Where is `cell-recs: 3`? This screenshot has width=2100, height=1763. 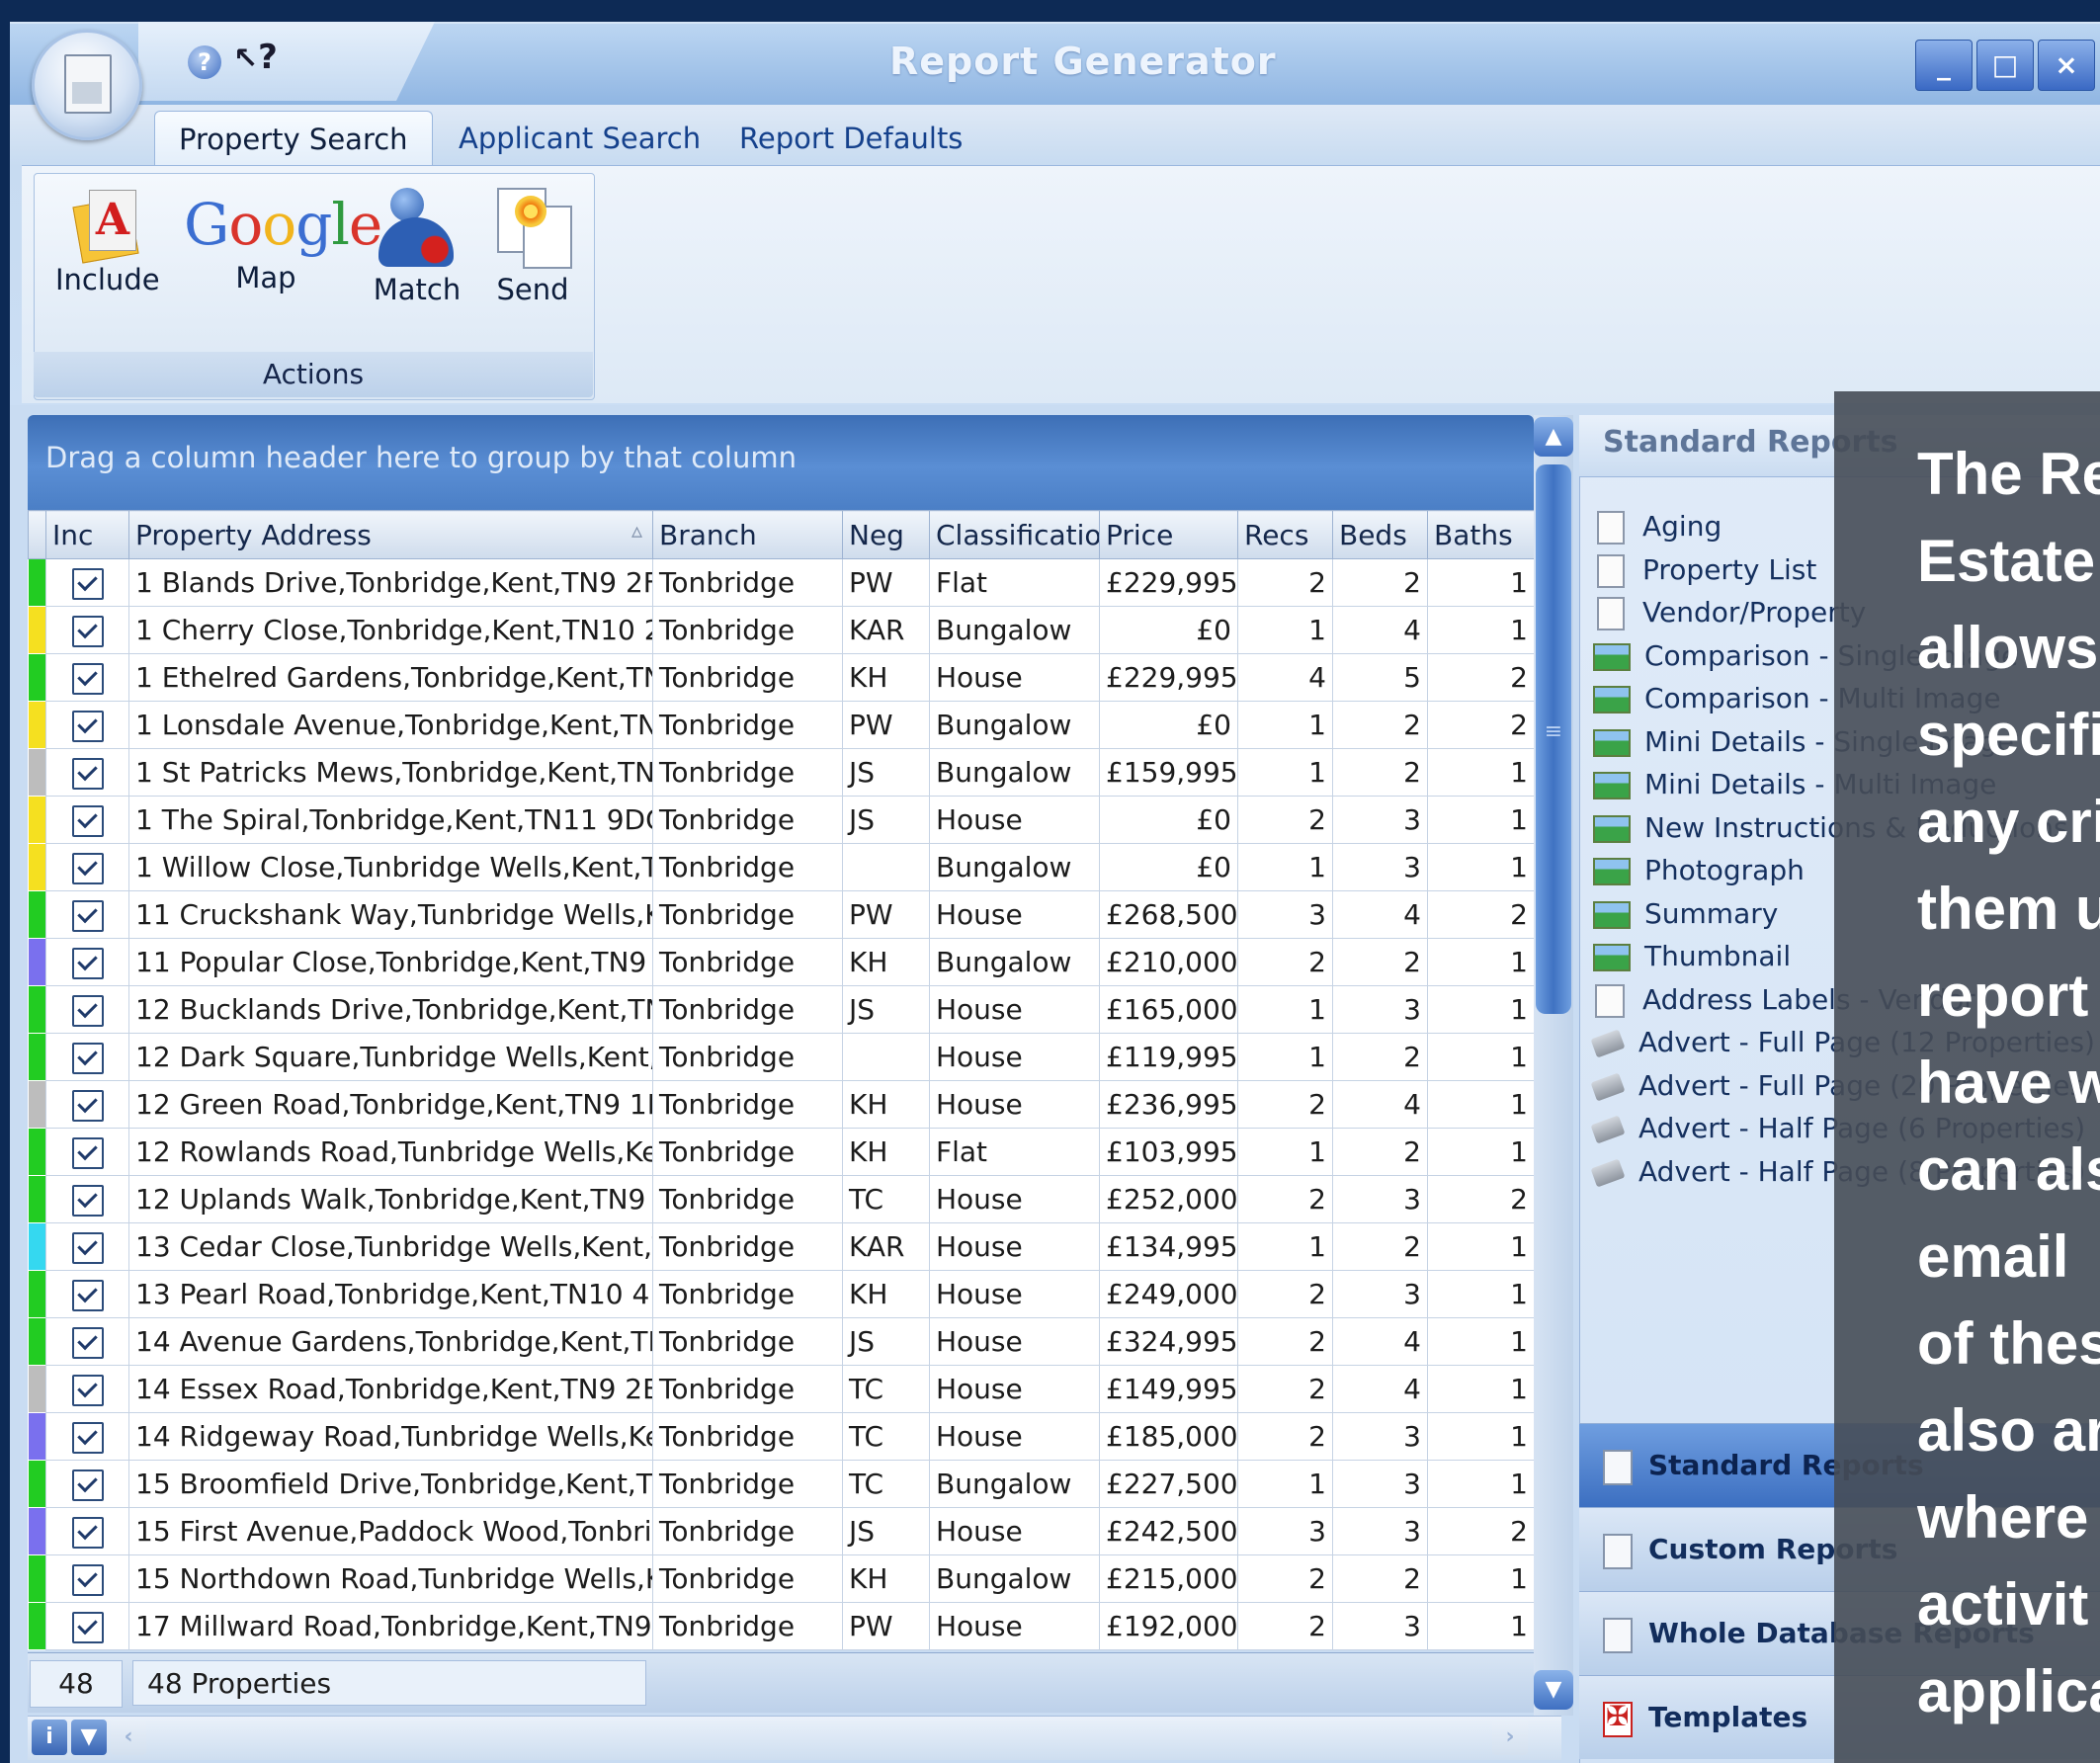 cell-recs: 3 is located at coordinates (1285, 1531).